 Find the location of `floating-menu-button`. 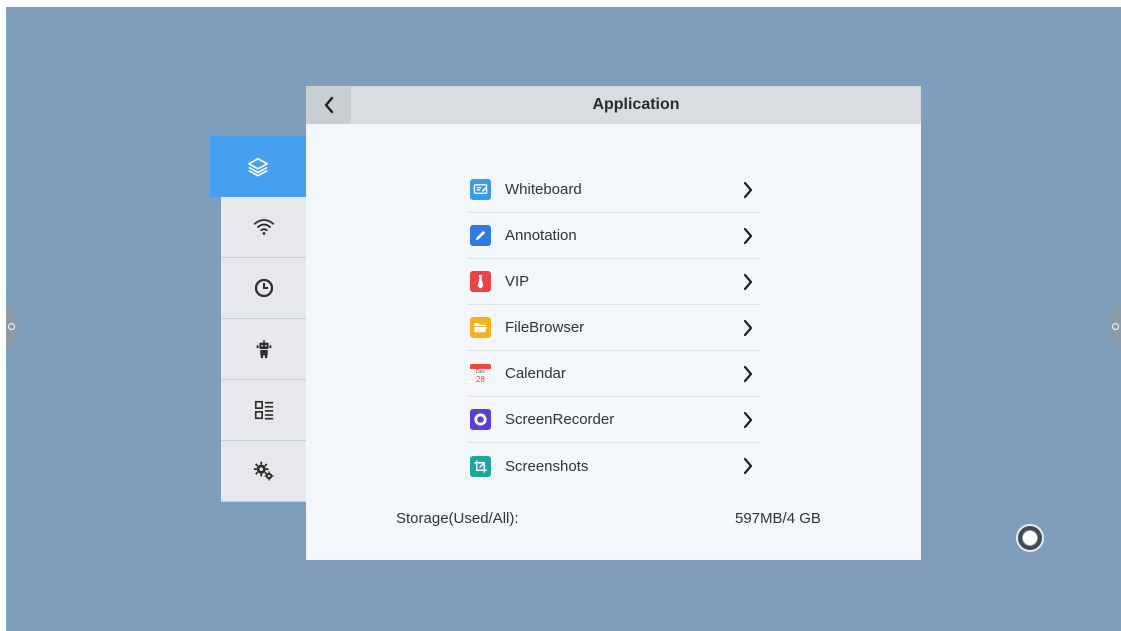

floating-menu-button is located at coordinates (1030, 538).